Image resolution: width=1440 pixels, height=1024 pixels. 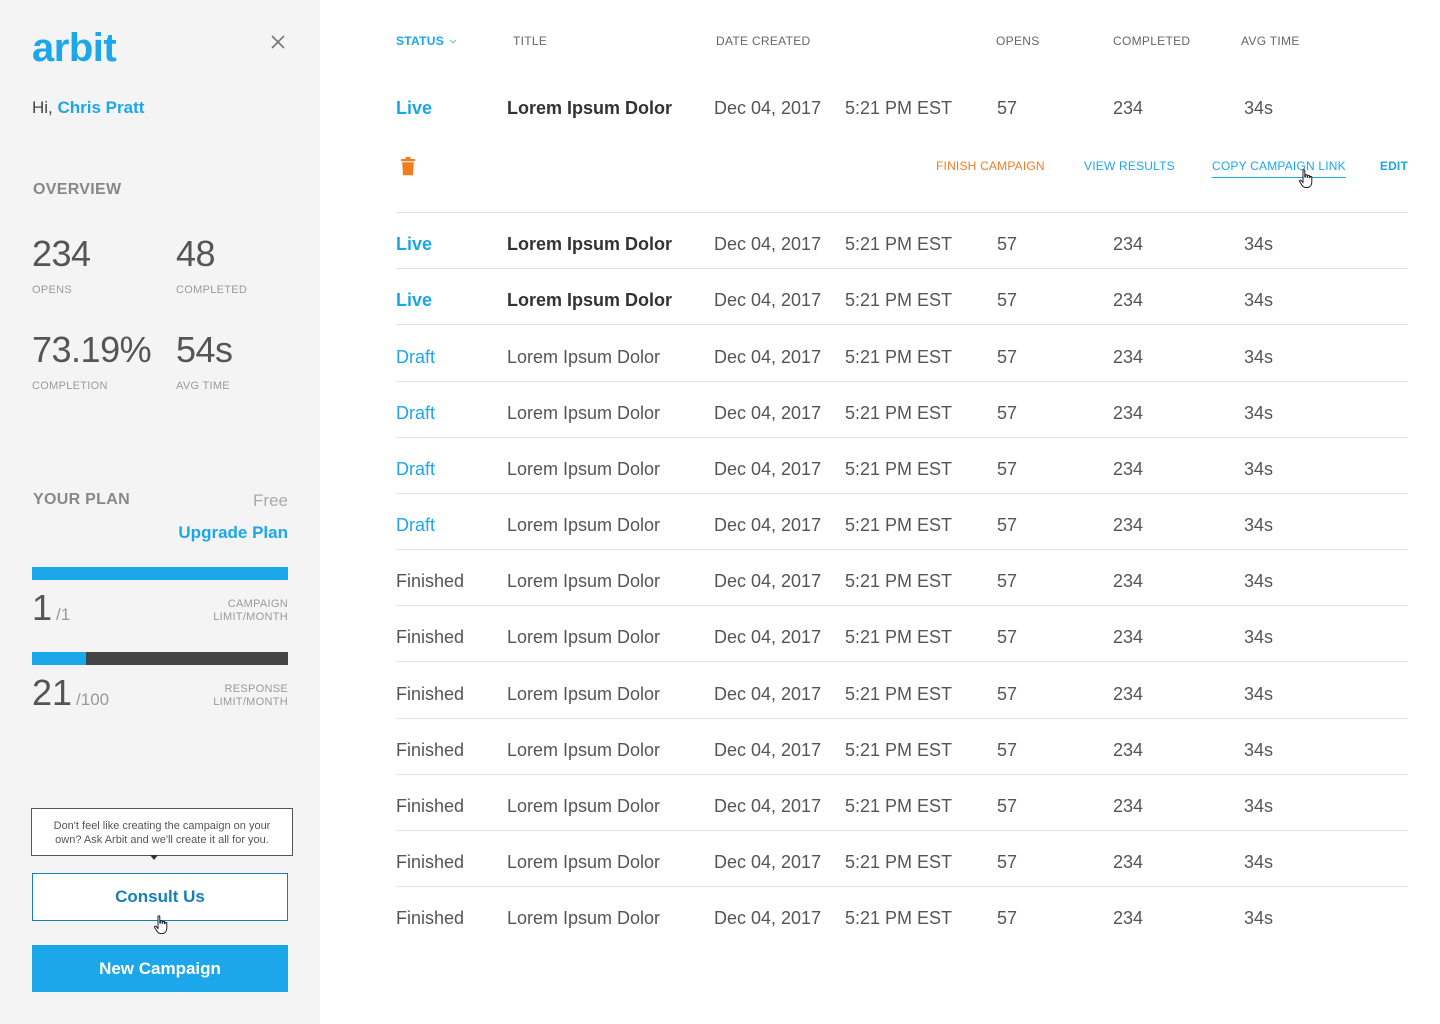 What do you see at coordinates (426, 41) in the screenshot?
I see `column-header-status: STATUS ⌵` at bounding box center [426, 41].